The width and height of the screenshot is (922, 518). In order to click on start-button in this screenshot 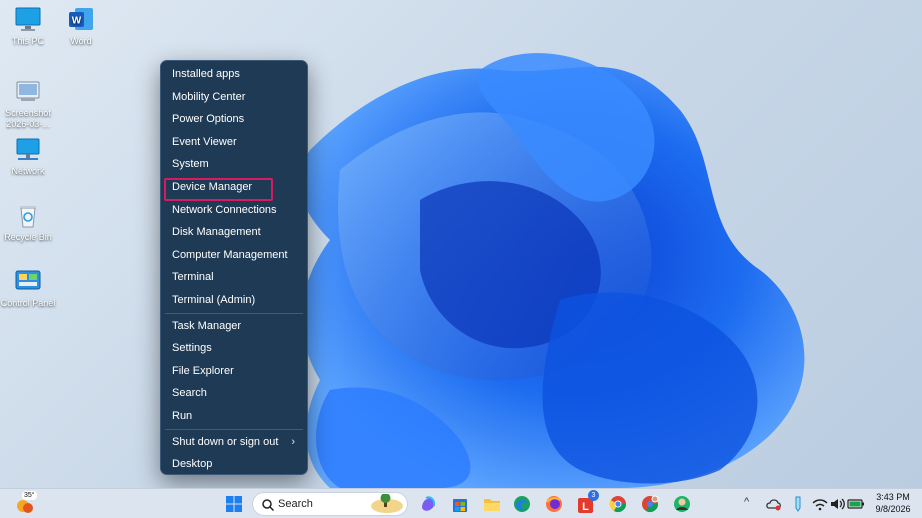, I will do `click(234, 504)`.